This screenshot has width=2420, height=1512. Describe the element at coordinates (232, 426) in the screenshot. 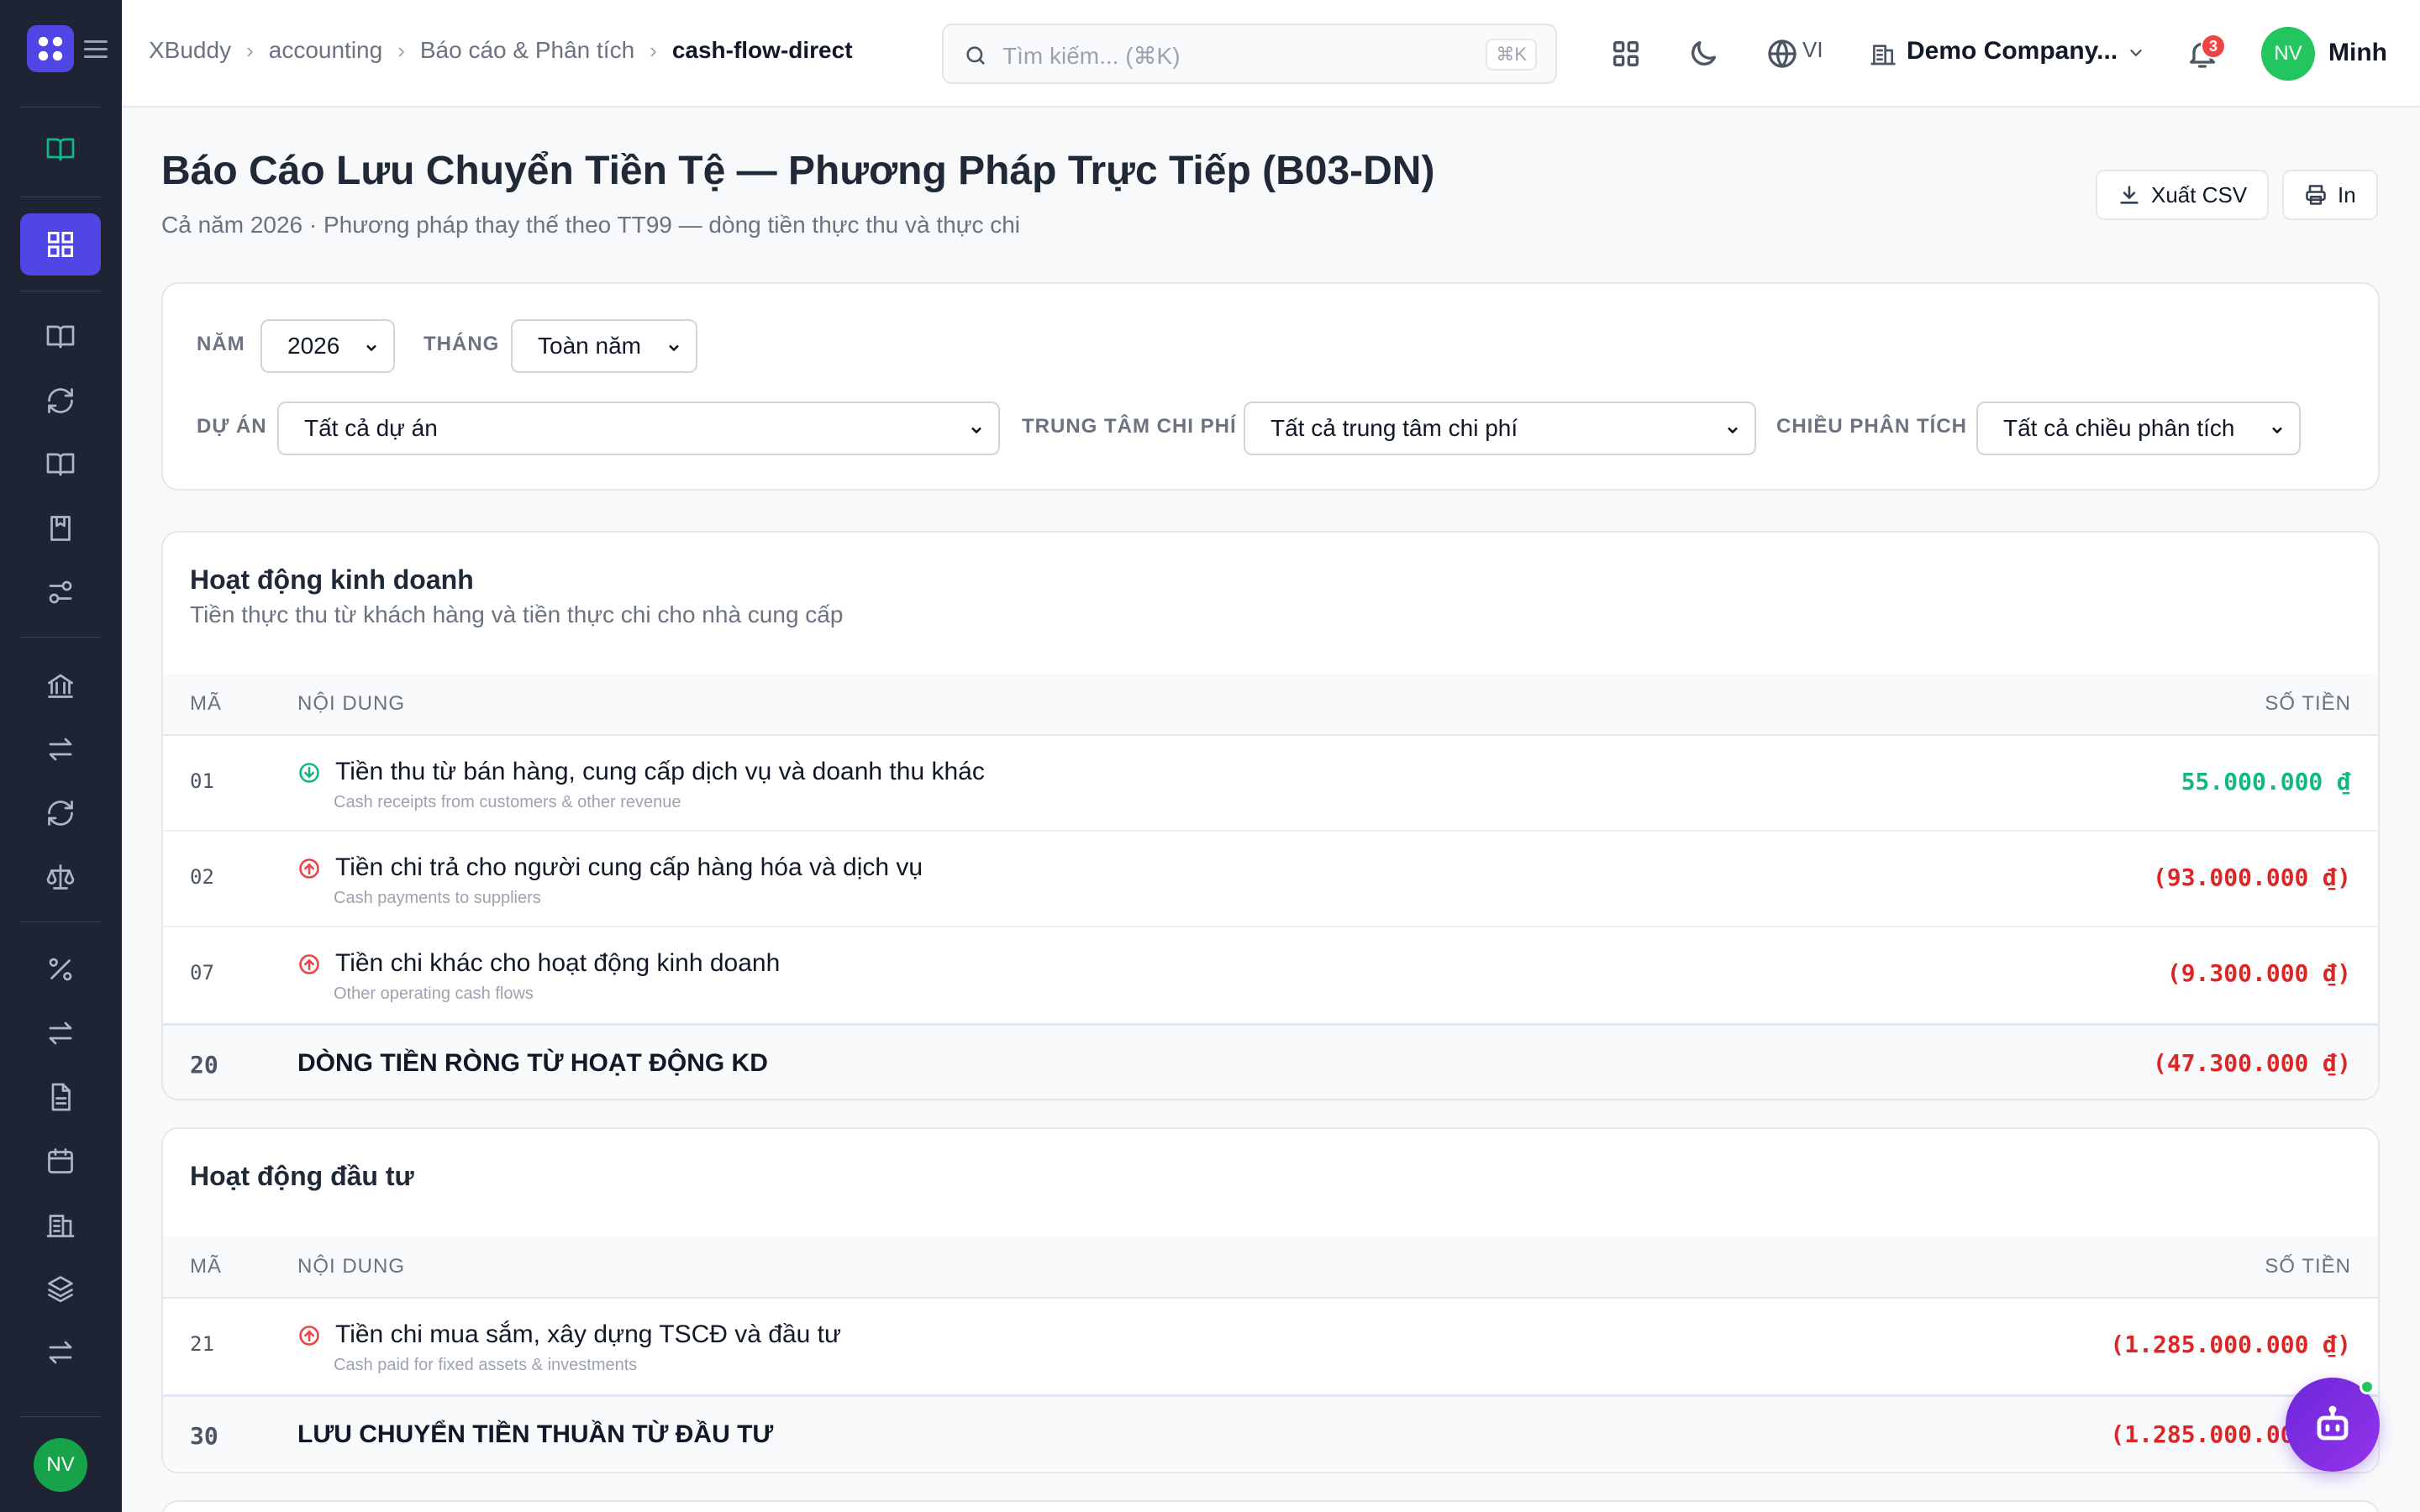

I see `project-filter-label: DỰ ÁN` at that location.